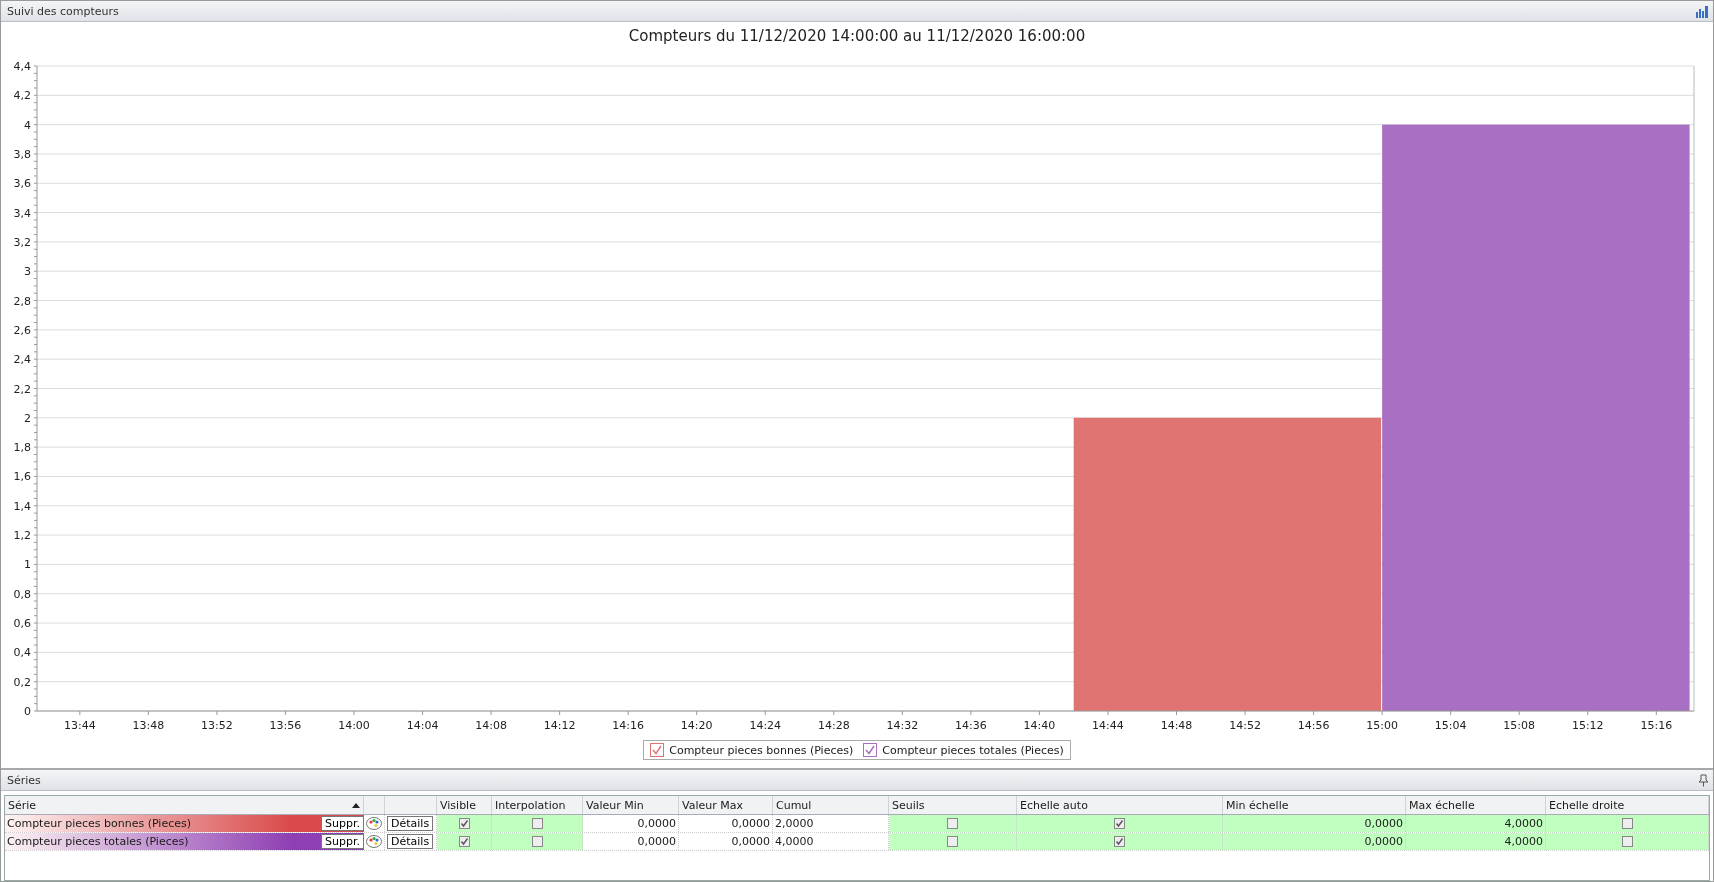 The width and height of the screenshot is (1714, 882). What do you see at coordinates (22, 184) in the screenshot?
I see `y-tick-label: 3,6` at bounding box center [22, 184].